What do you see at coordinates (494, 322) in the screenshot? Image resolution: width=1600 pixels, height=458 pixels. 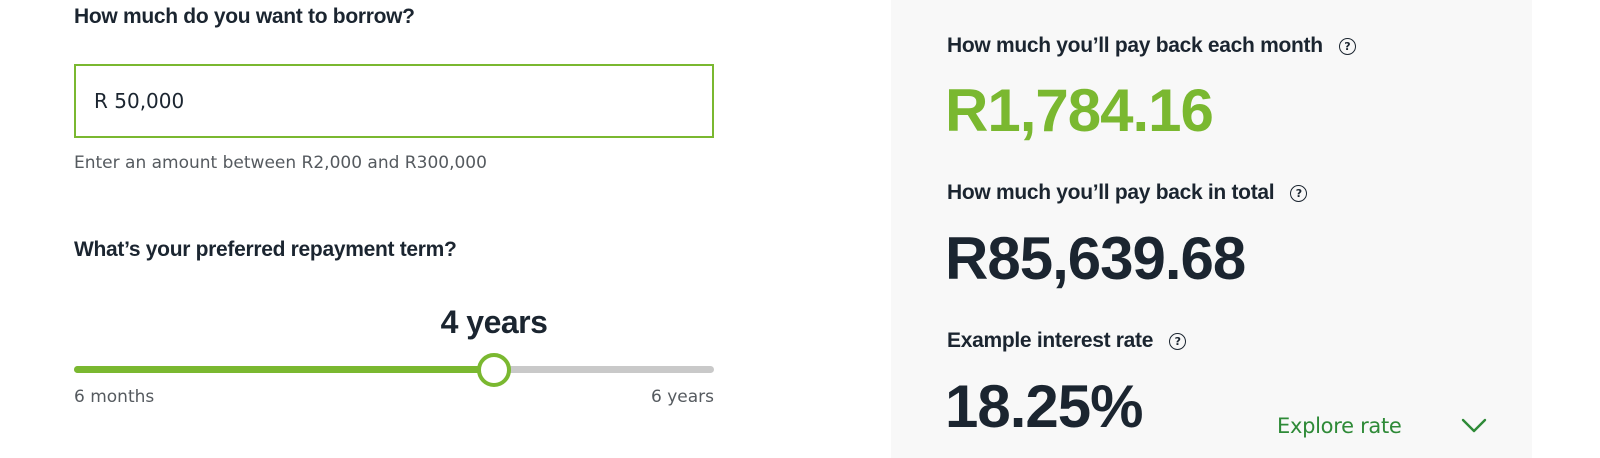 I see `repayment-term-value: 4 years` at bounding box center [494, 322].